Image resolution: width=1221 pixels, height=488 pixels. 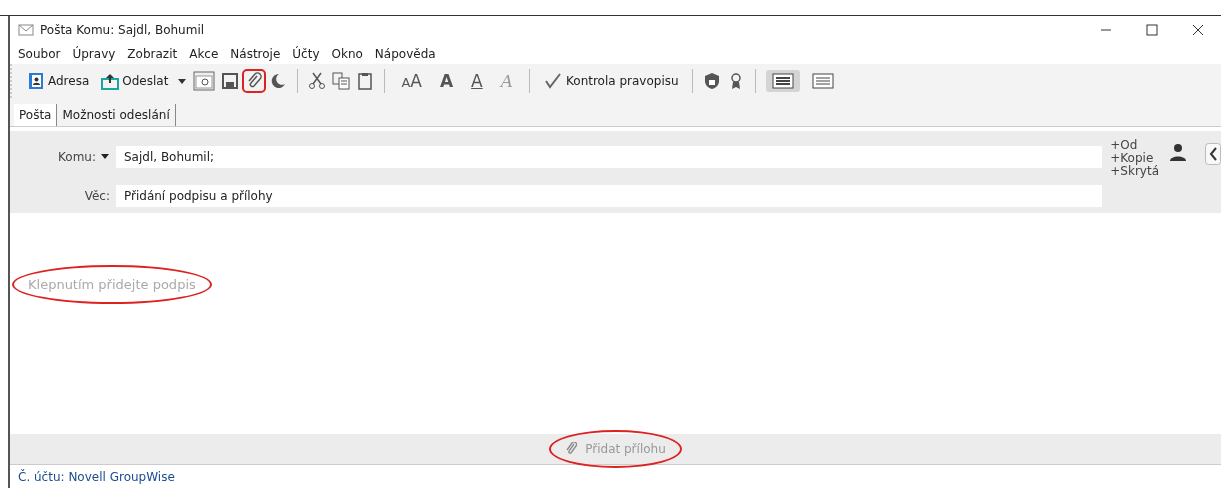 I want to click on menu-item: Nástroje, so click(x=255, y=54).